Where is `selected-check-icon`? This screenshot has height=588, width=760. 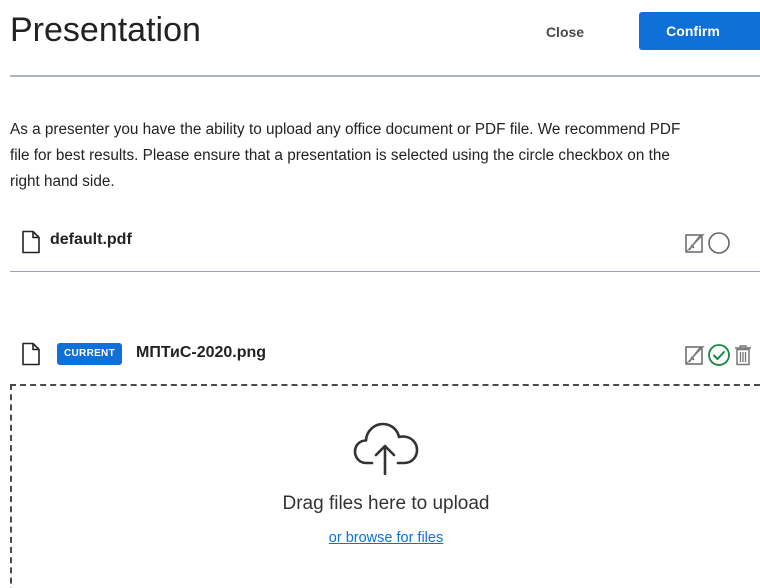 selected-check-icon is located at coordinates (719, 355).